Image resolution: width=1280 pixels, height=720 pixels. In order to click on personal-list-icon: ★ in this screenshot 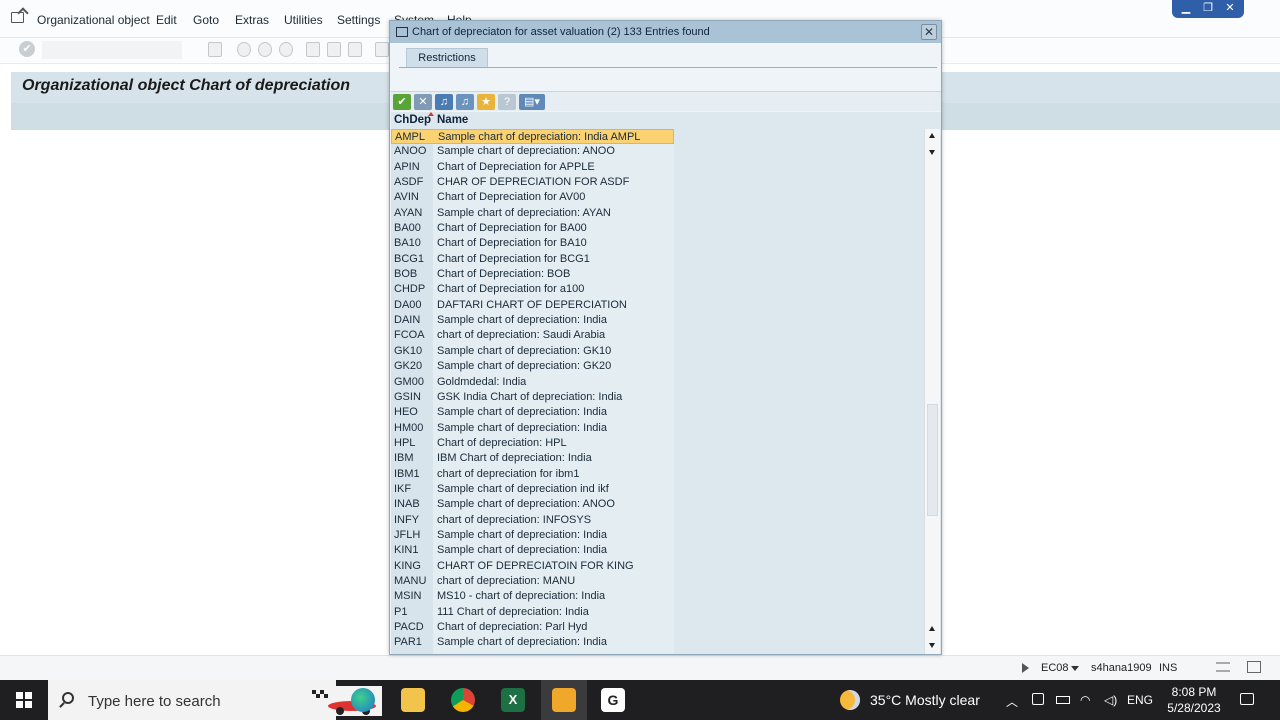, I will do `click(486, 102)`.